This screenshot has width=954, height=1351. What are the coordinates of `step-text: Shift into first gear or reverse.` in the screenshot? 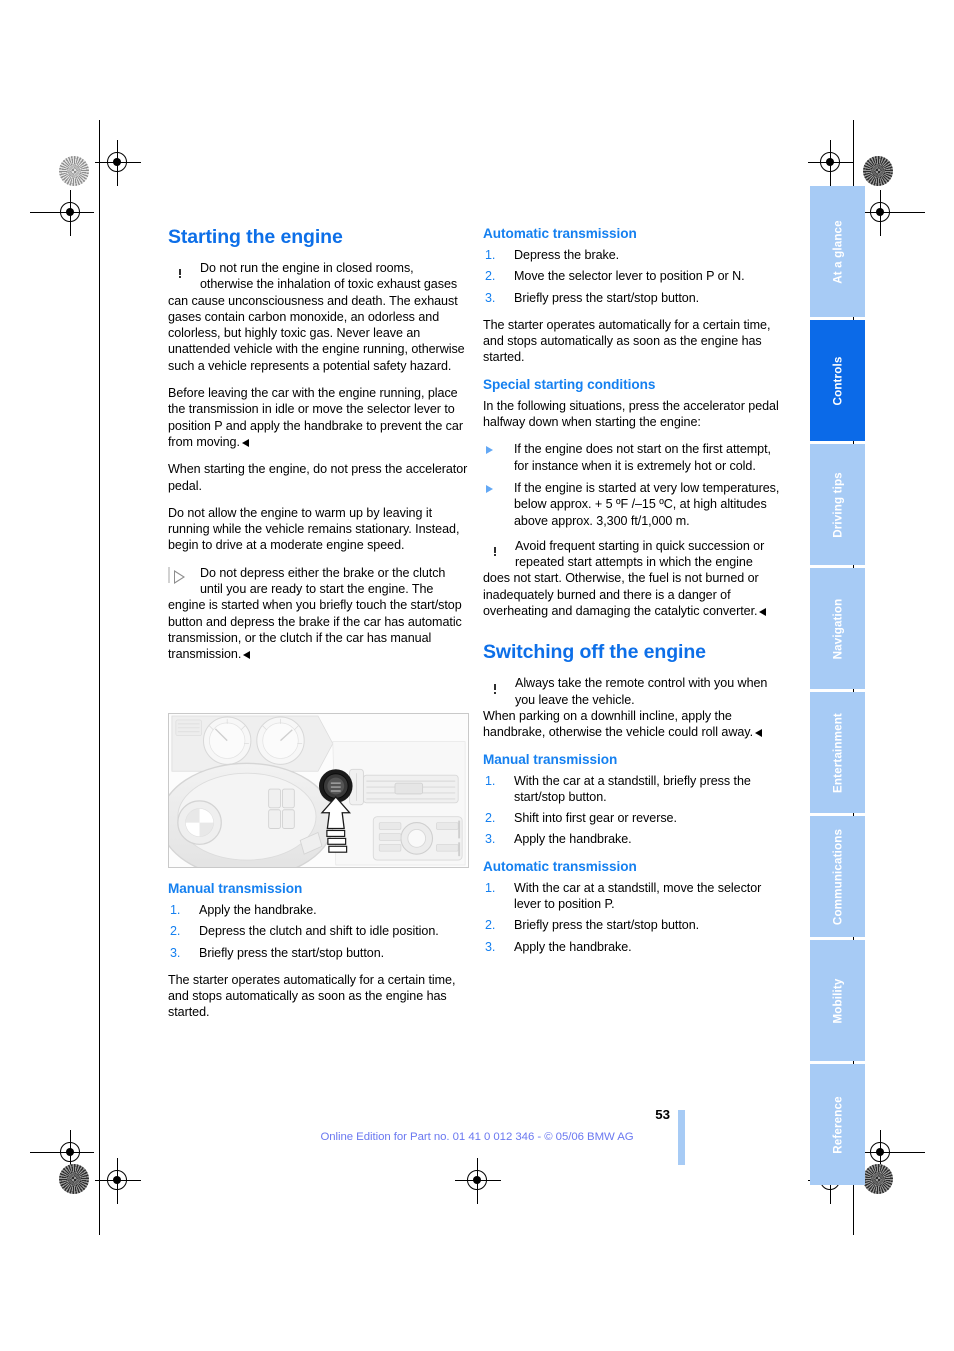 It's located at (595, 818).